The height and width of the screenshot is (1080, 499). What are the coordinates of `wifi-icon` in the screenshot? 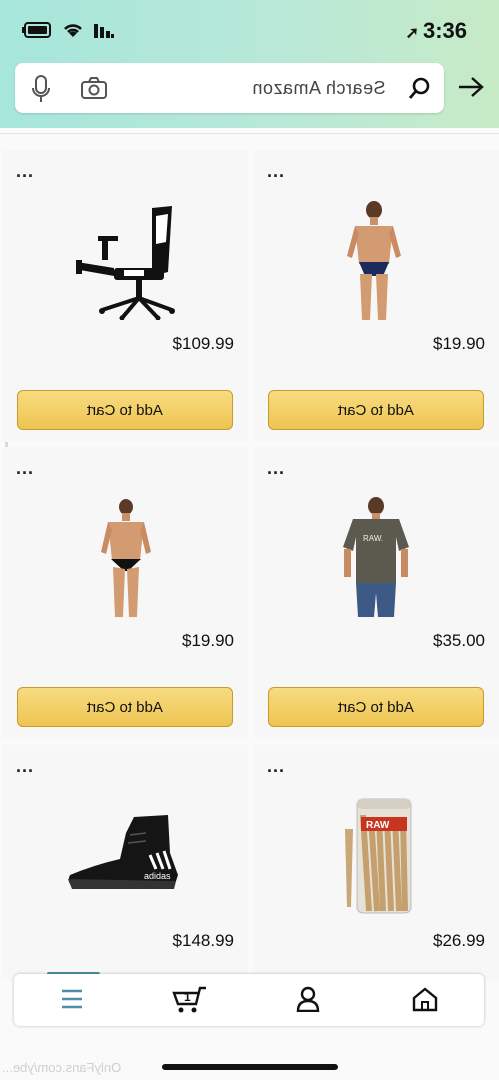 It's located at (73, 30).